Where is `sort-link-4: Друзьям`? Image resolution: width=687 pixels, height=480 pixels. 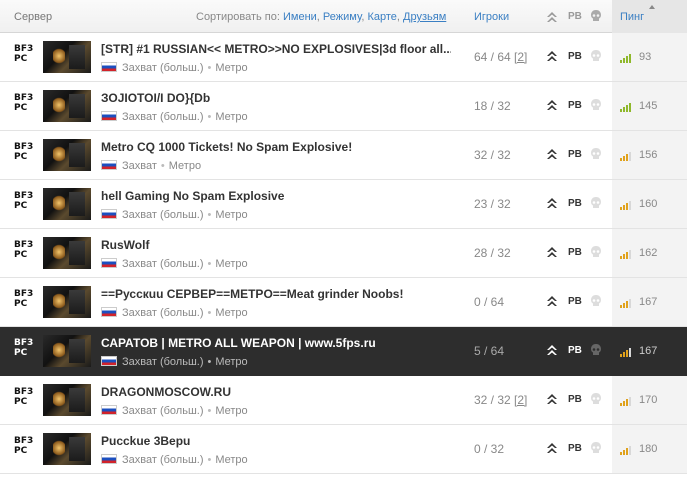
sort-link-4: Друзьям is located at coordinates (424, 17).